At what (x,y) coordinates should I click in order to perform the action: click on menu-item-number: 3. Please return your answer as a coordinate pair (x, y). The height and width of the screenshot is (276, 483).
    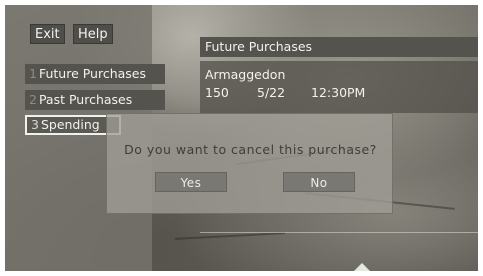
    Looking at the image, I should click on (35, 124).